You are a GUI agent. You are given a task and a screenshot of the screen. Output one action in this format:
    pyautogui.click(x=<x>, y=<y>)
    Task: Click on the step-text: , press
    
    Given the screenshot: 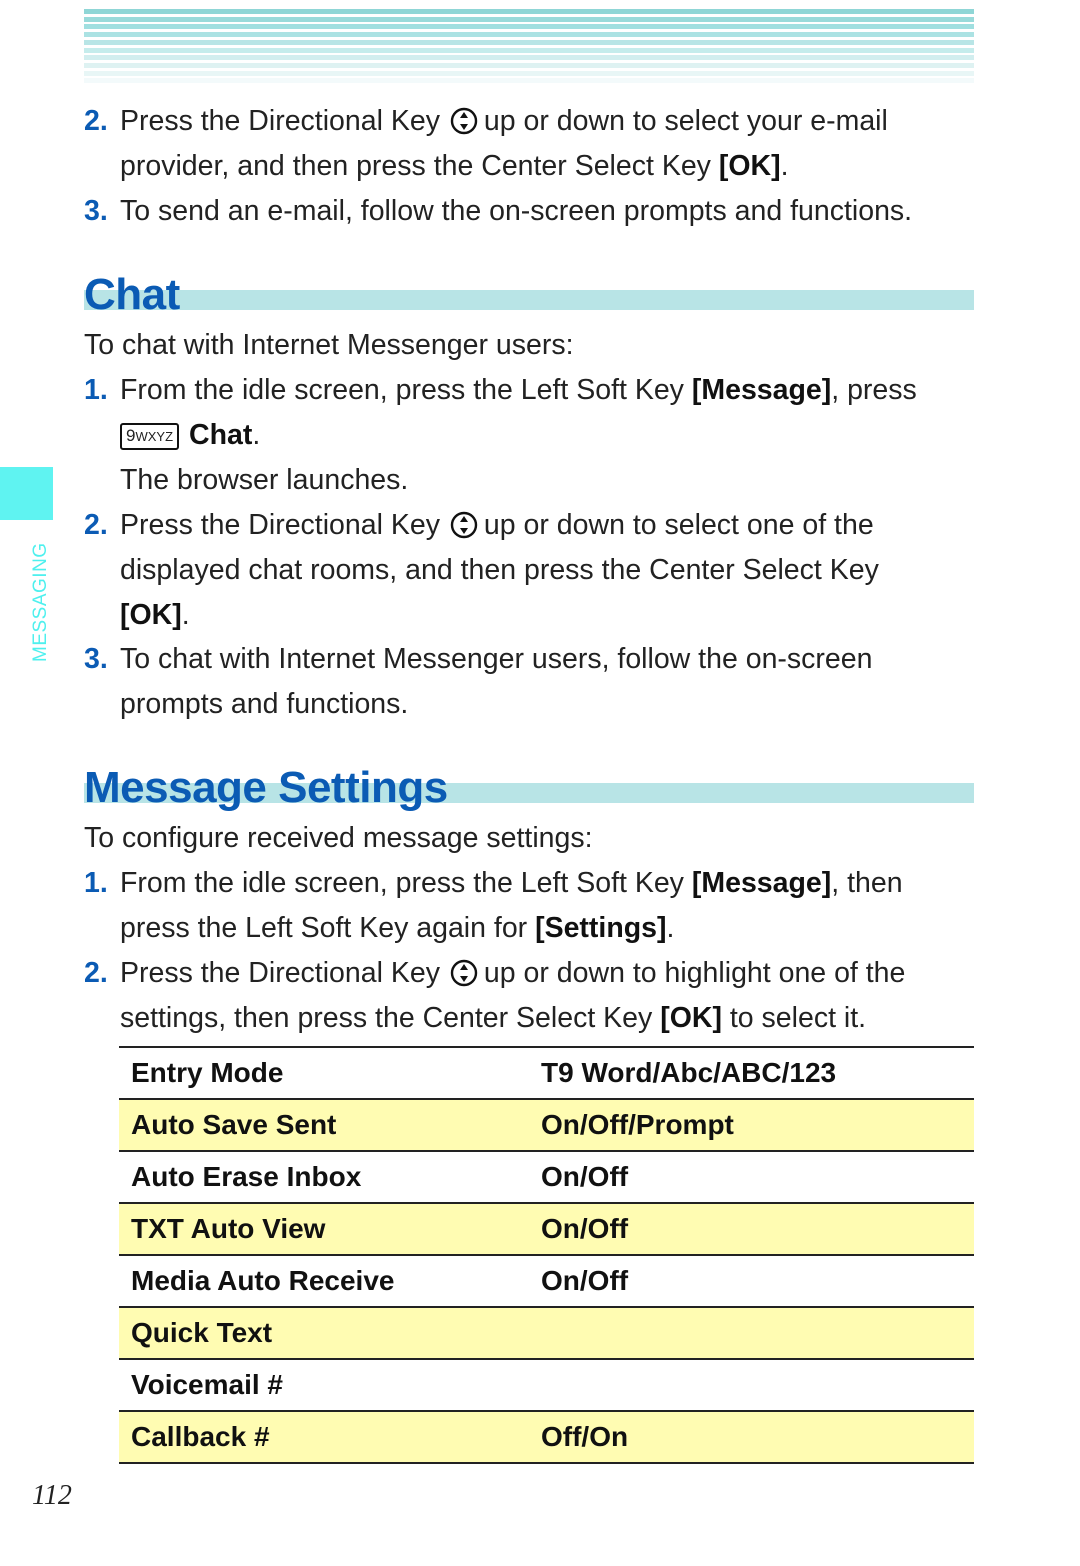 What is the action you would take?
    pyautogui.click(x=874, y=390)
    